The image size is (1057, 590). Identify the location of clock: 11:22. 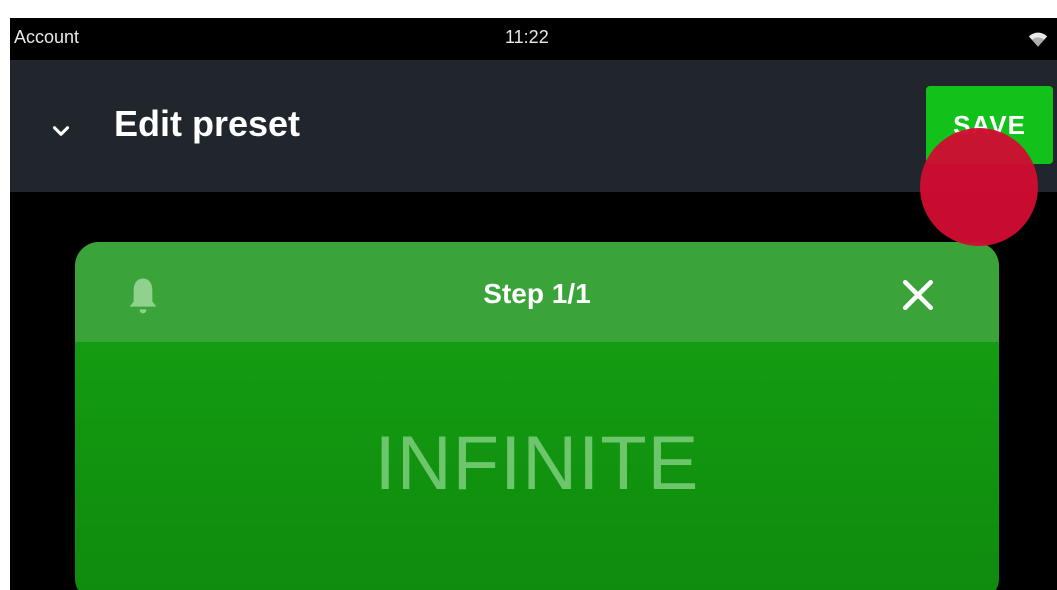
(527, 37).